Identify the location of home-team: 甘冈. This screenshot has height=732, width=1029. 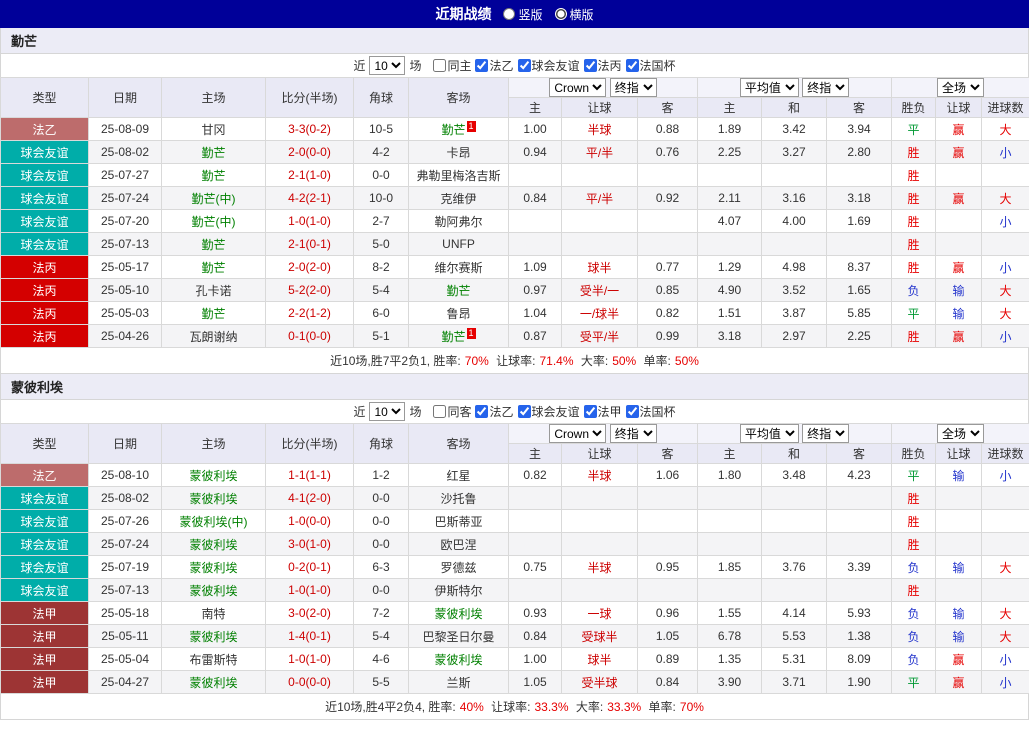
(213, 129).